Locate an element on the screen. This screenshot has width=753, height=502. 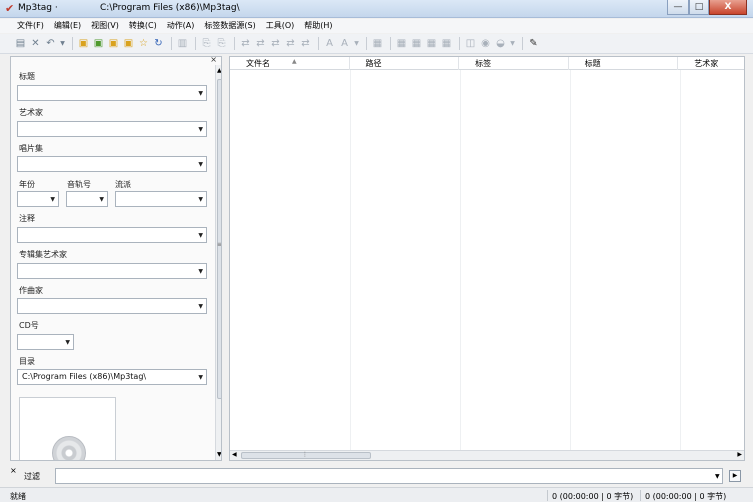
file-list-hscrollbar: ◀ ⋮ ▶ is located at coordinates (487, 455).